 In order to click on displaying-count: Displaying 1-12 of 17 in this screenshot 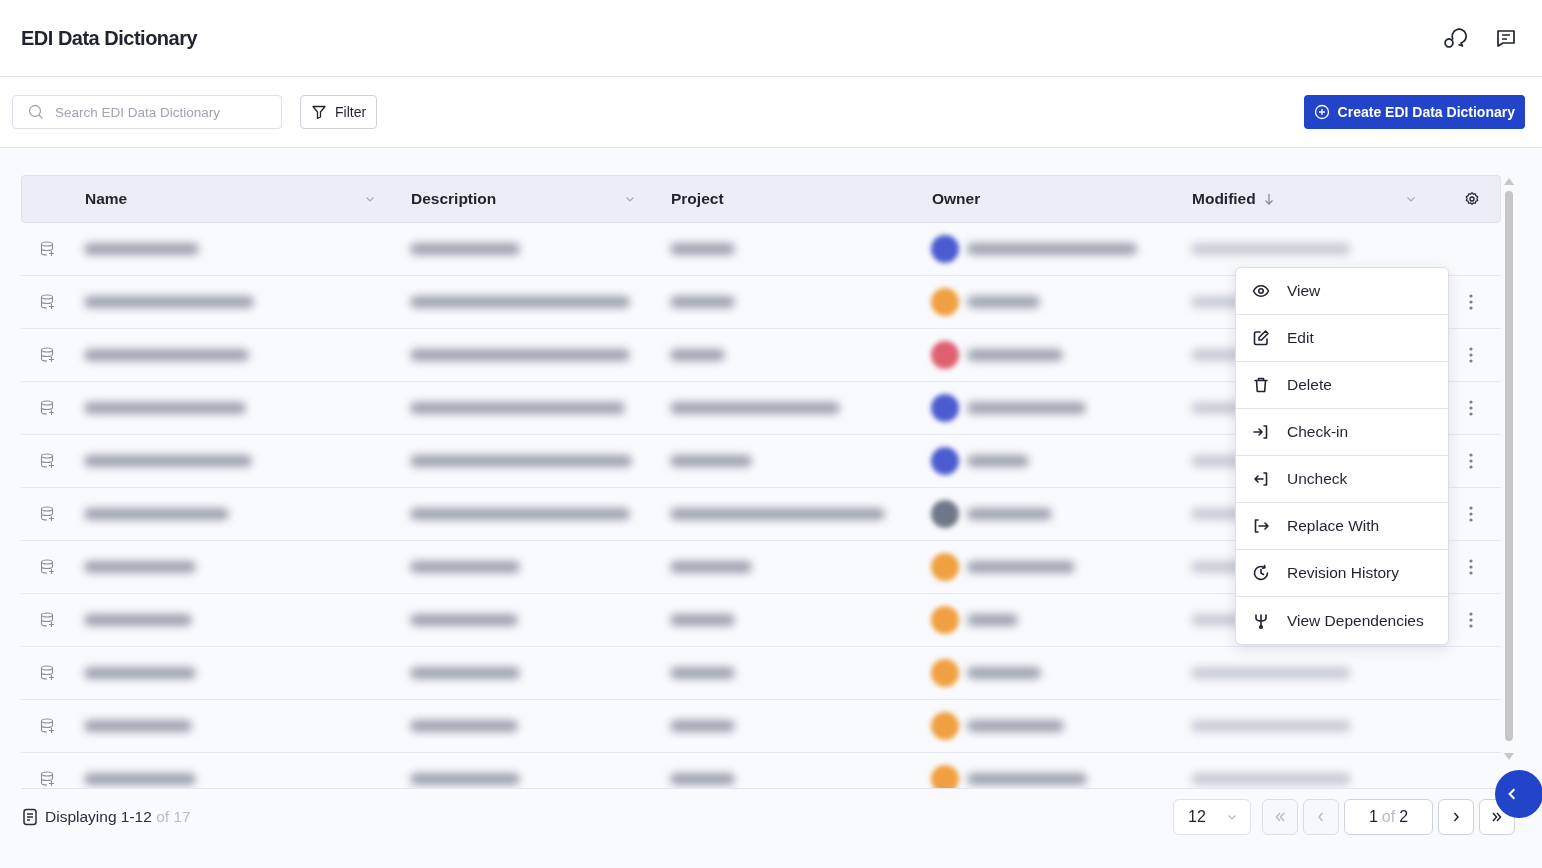, I will do `click(118, 816)`.